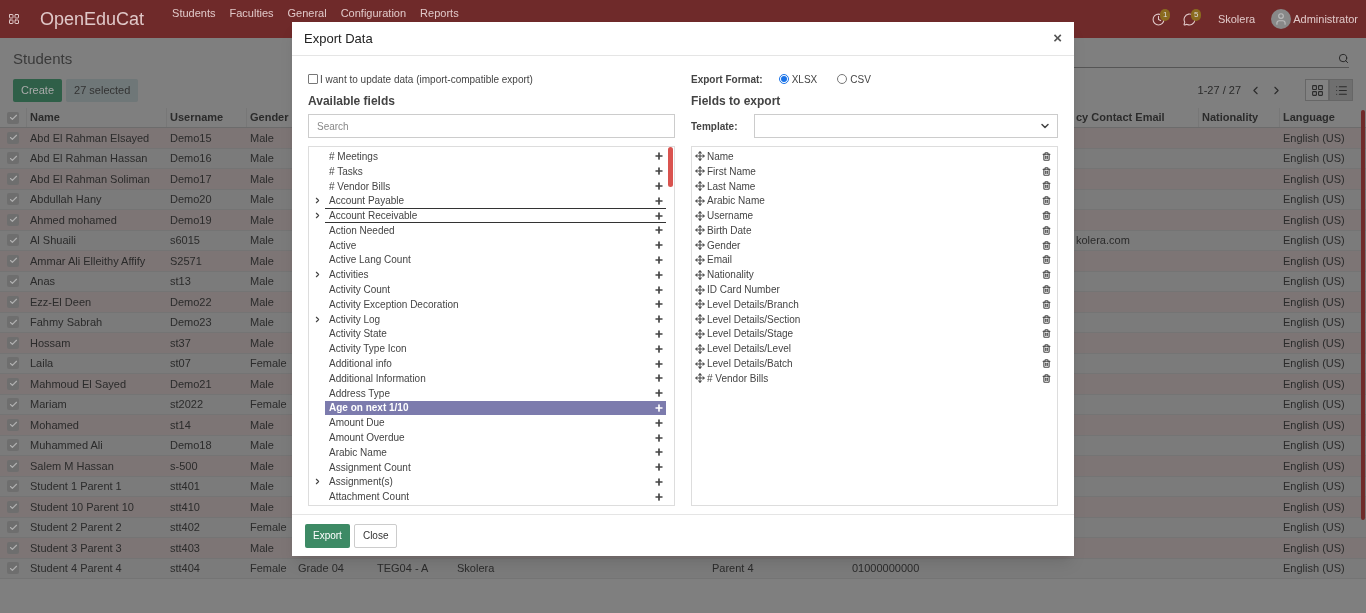  Describe the element at coordinates (1120, 117) in the screenshot. I see `column-header: cy Contact Email` at that location.